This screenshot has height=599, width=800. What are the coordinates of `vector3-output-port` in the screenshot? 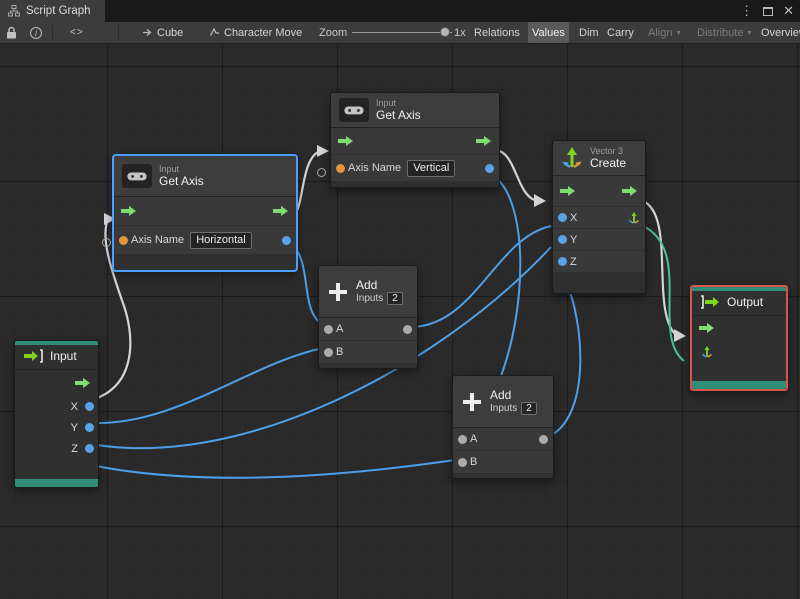 It's located at (634, 218).